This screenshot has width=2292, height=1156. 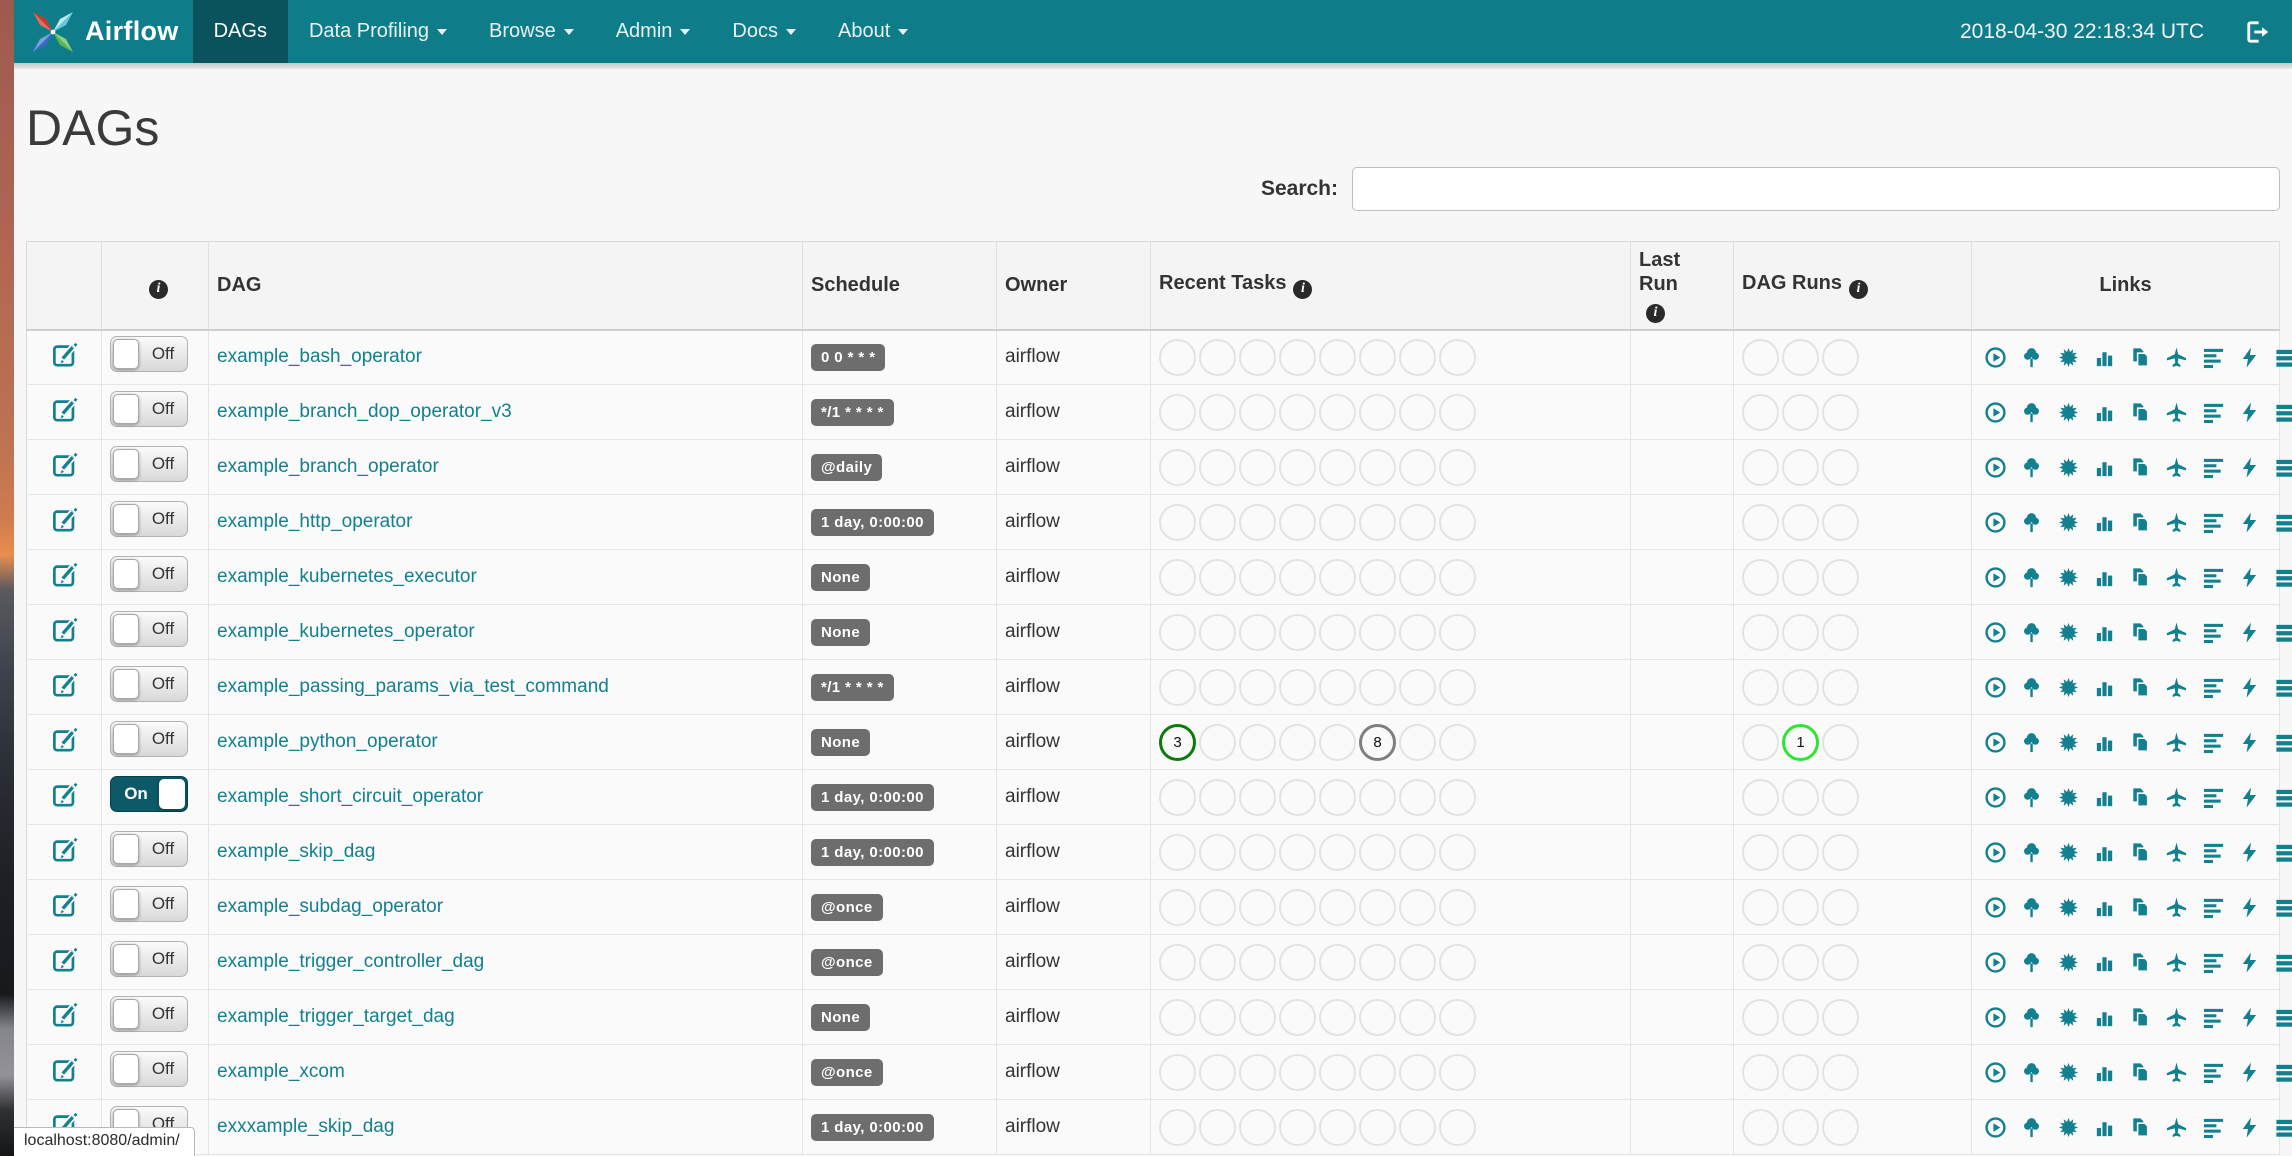 I want to click on dag-link: example_short_circuit_operator, so click(x=350, y=796).